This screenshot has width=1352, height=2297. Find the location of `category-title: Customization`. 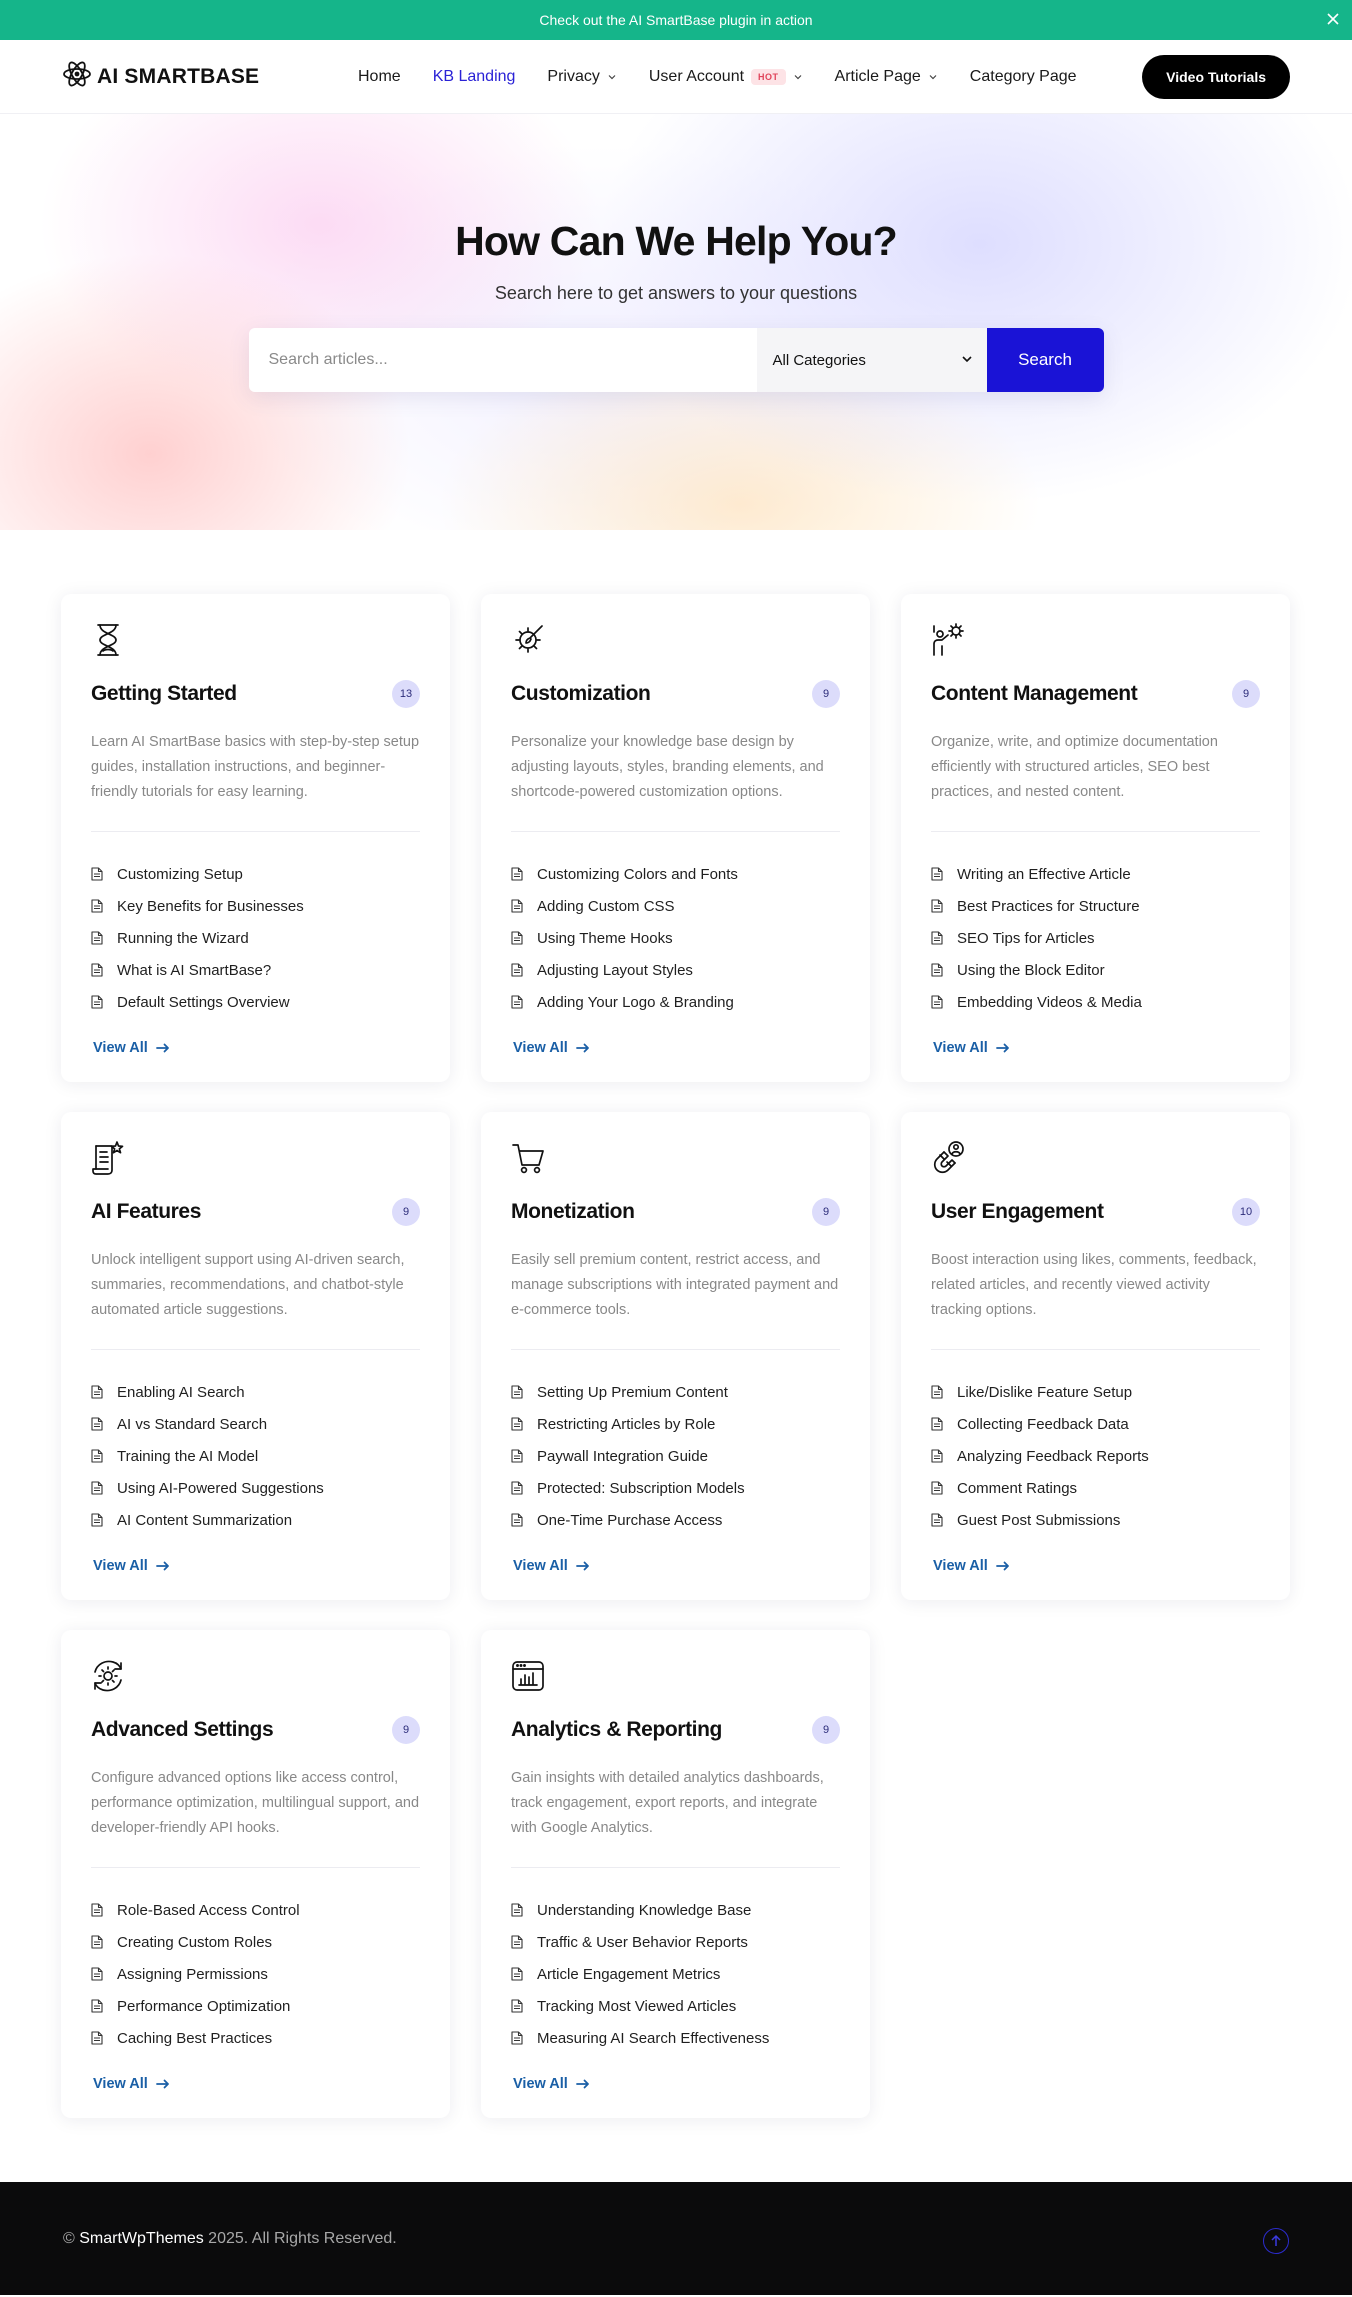

category-title: Customization is located at coordinates (581, 694).